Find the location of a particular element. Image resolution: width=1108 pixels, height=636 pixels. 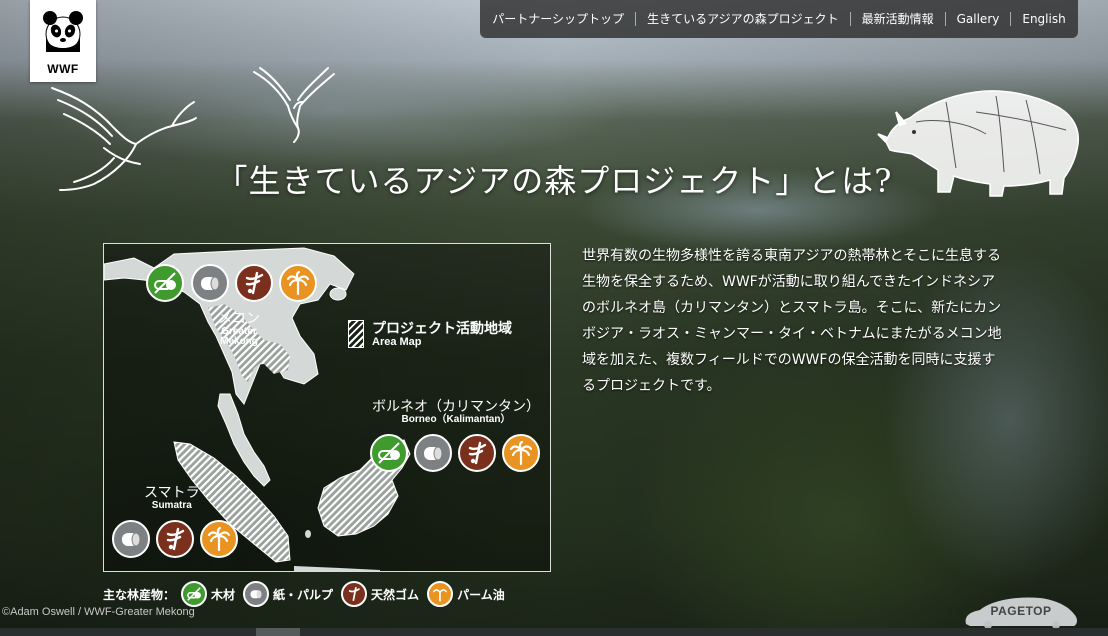

region-label-borneo: ボルネオ（カリマンタン） Borneo（Kalimantan） is located at coordinates (456, 412).